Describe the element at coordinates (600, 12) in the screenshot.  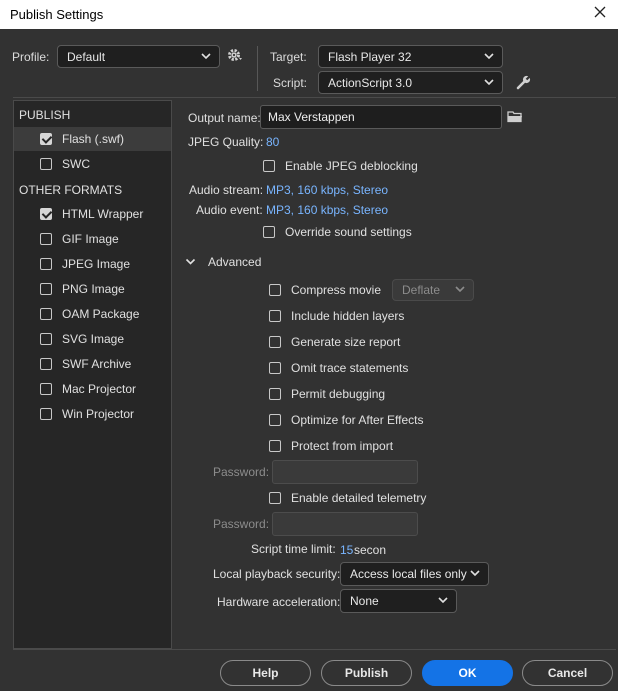
I see `close-icon` at that location.